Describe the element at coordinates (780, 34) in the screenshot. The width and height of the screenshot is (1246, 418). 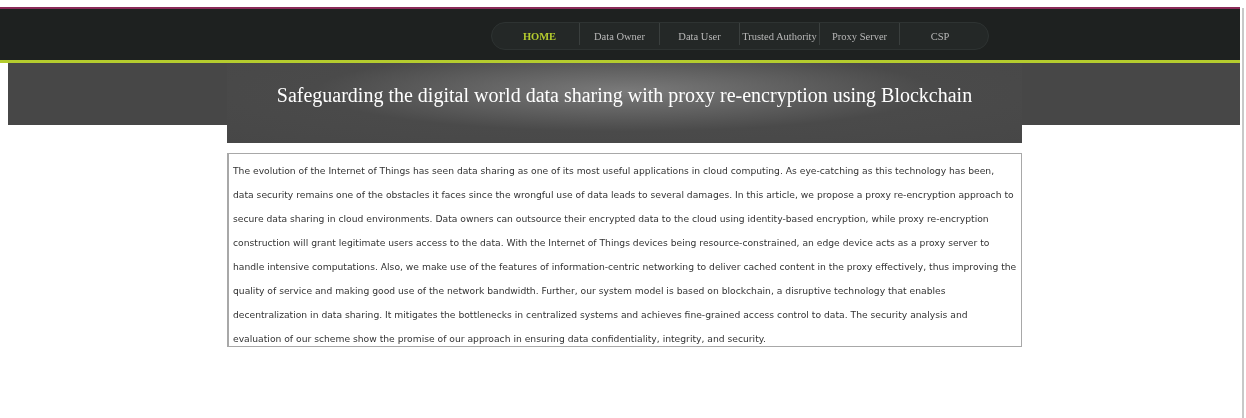
I see `nav-link: Trusted Authority` at that location.